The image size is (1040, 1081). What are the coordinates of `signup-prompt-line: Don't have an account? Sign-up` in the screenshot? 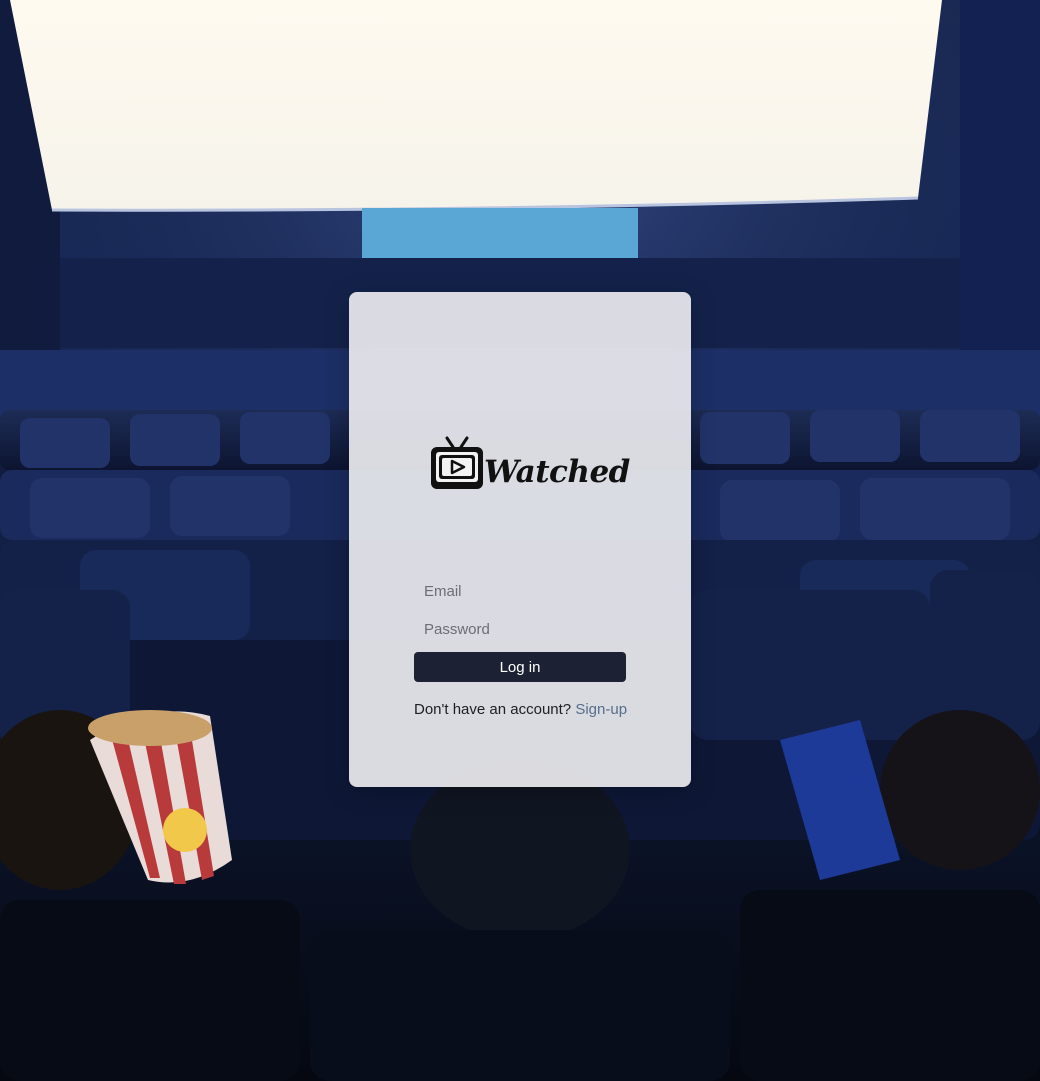 It's located at (534, 709).